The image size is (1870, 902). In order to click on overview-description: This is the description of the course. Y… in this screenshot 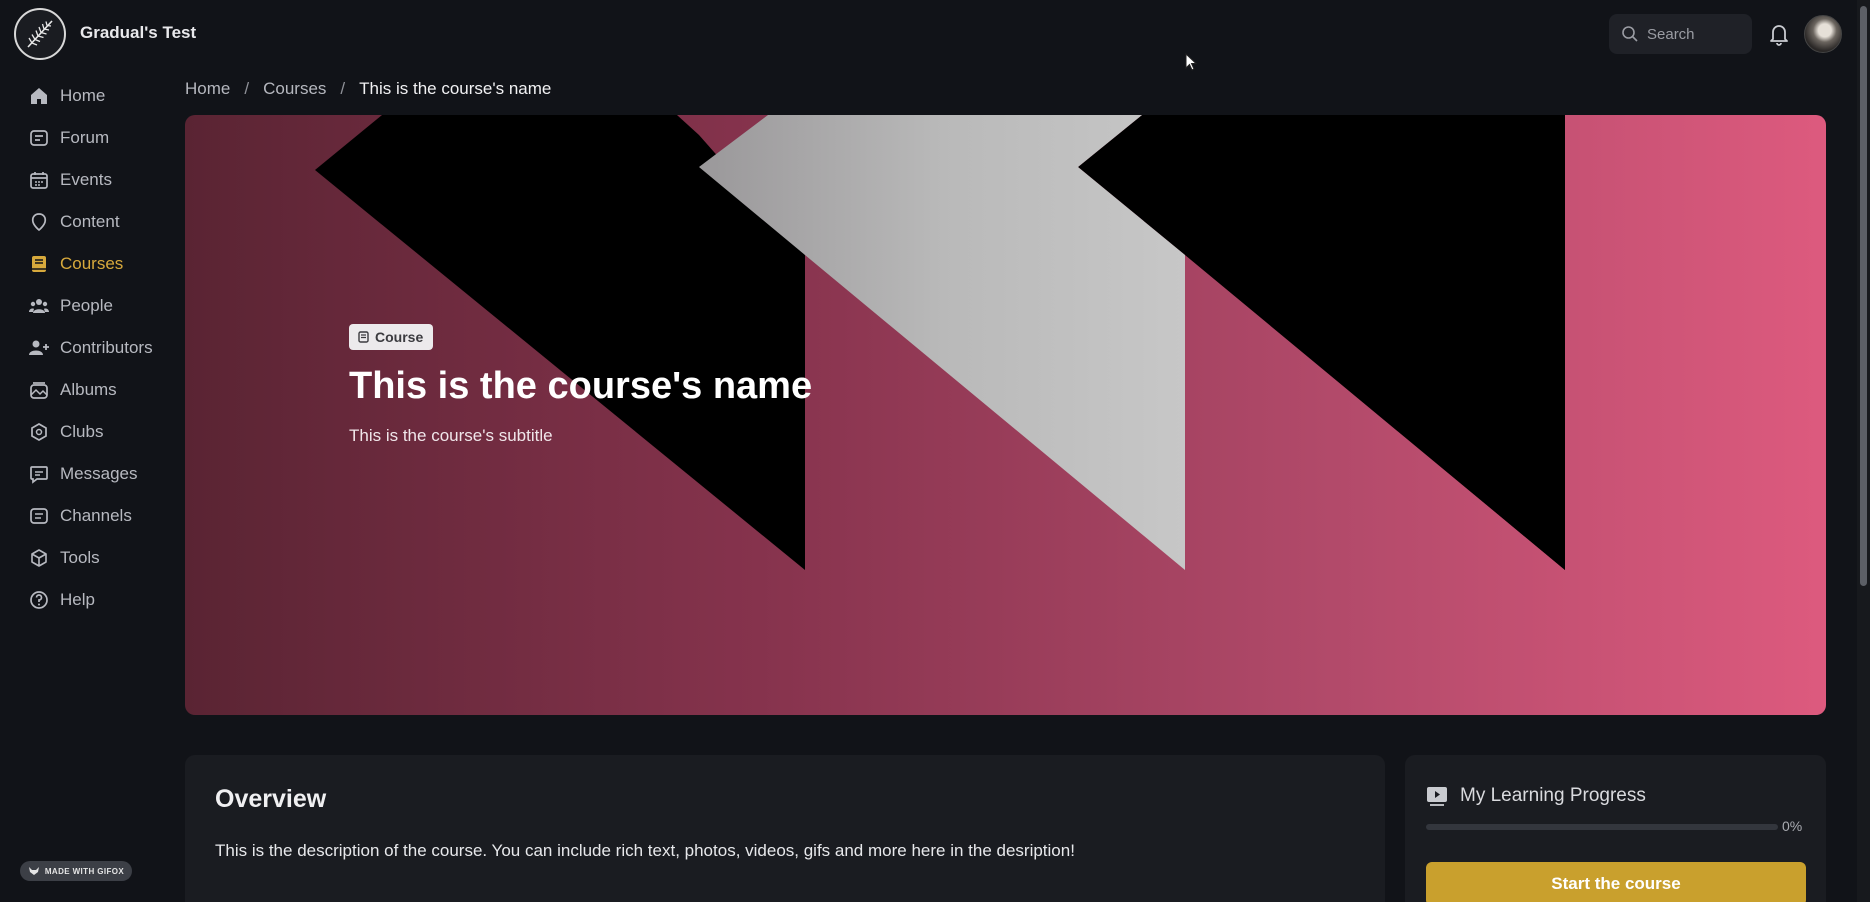, I will do `click(645, 850)`.